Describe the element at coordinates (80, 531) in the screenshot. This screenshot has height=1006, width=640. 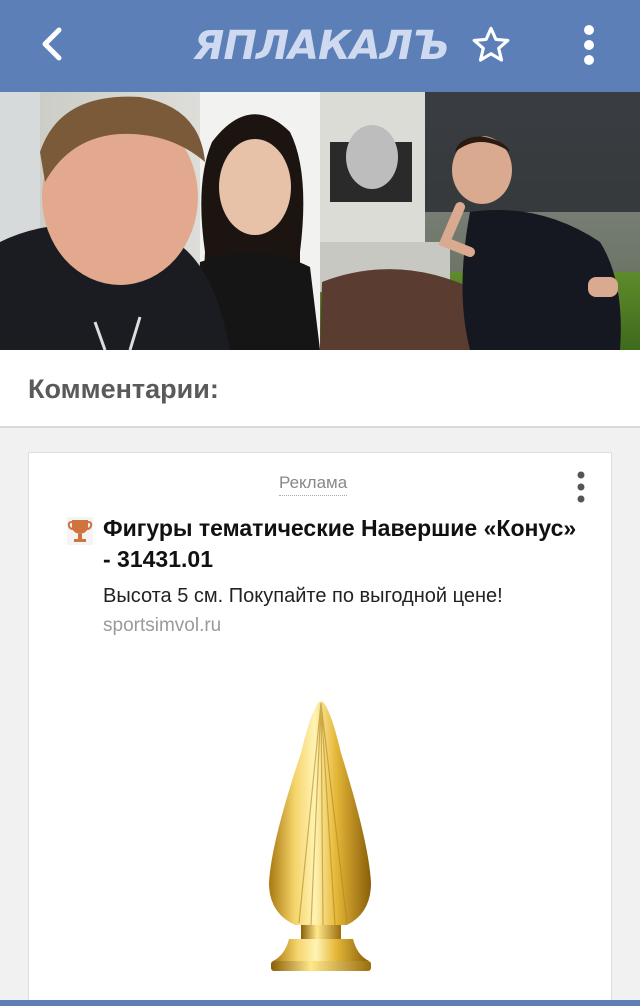
I see `trophy-icon` at that location.